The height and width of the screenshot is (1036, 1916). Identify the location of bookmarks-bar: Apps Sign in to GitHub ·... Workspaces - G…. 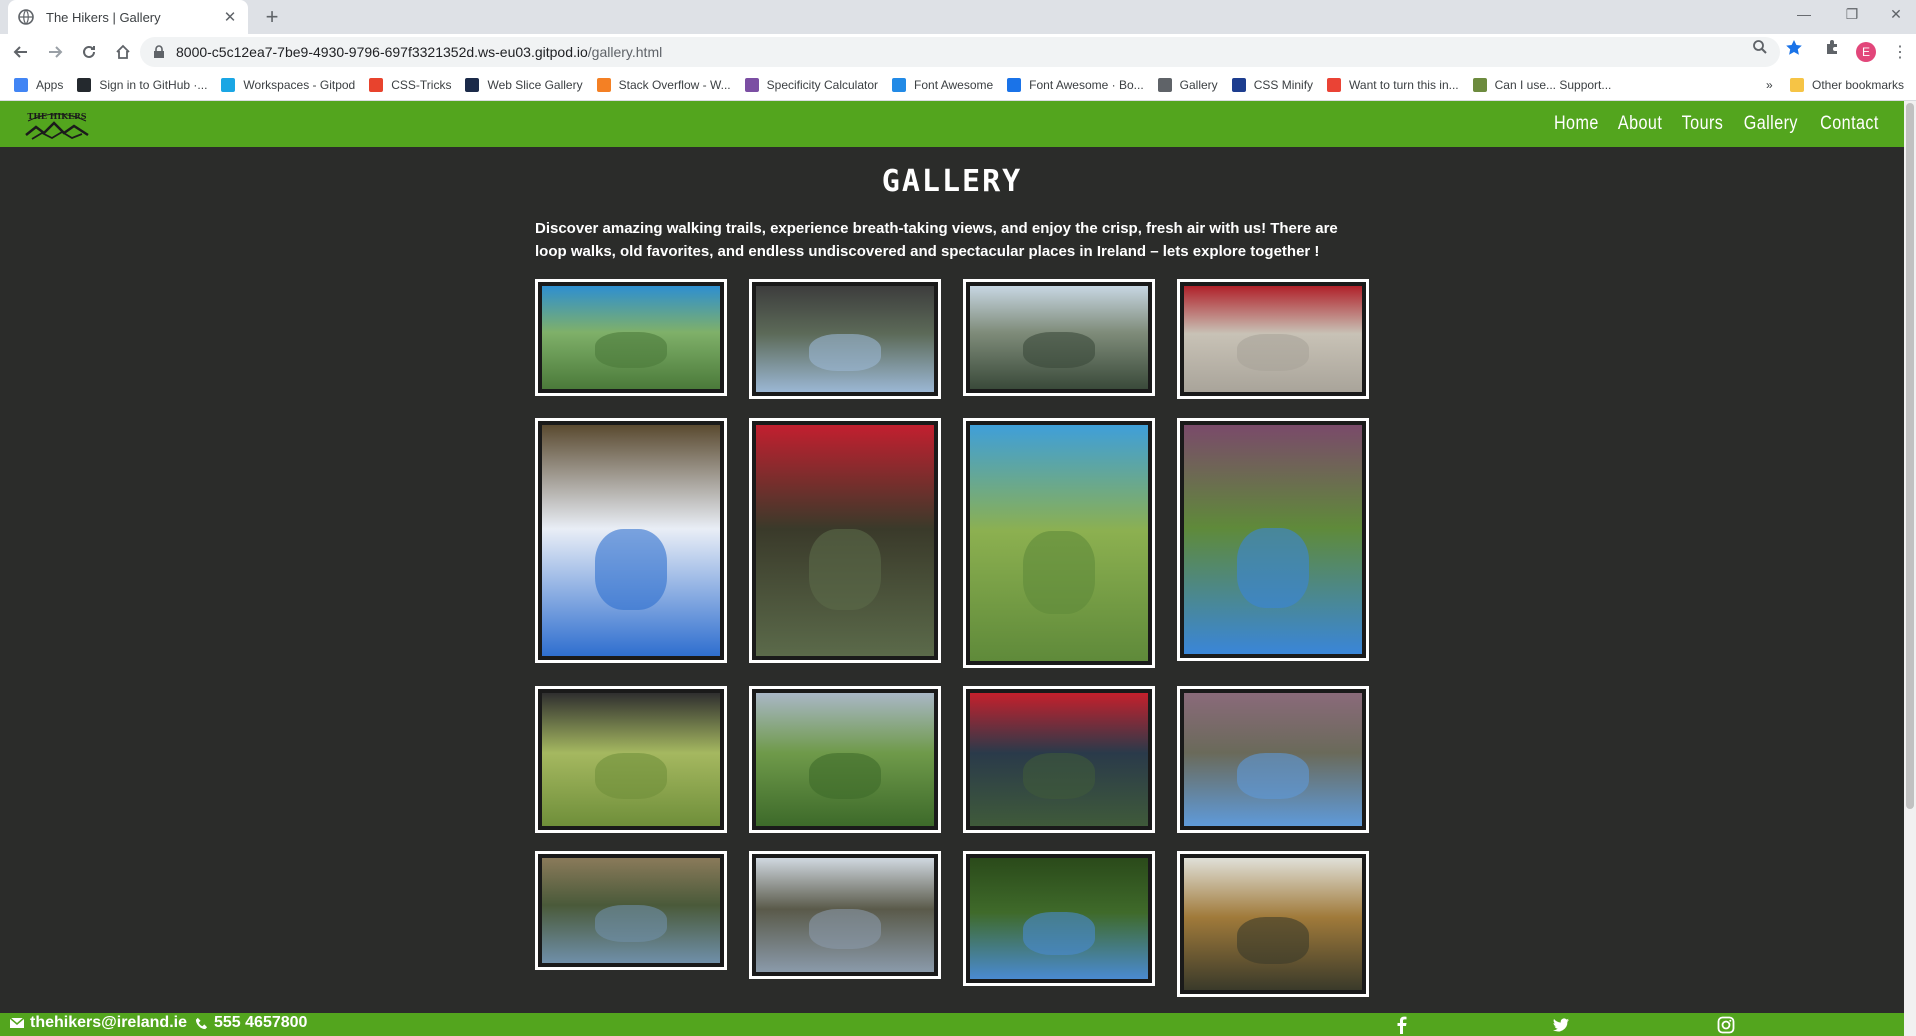
(958, 85).